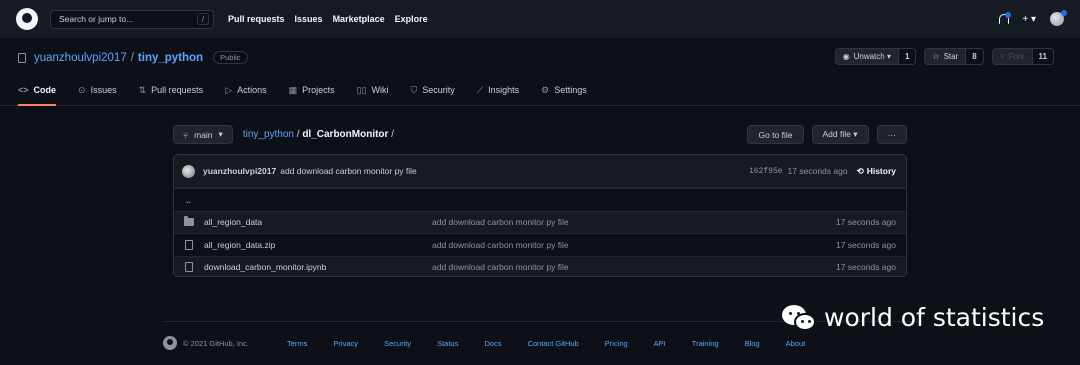  What do you see at coordinates (27, 19) in the screenshot?
I see `github-logo-icon` at bounding box center [27, 19].